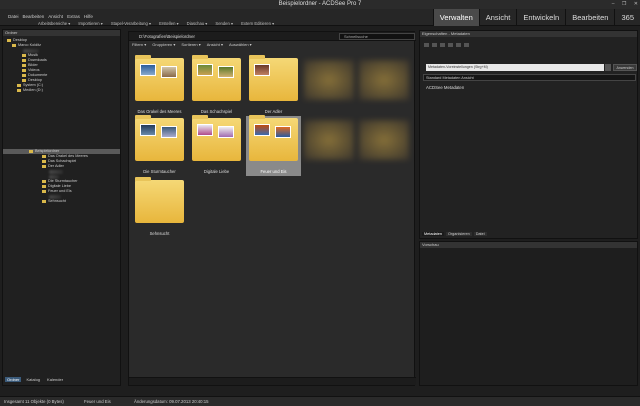 Image resolution: width=640 pixels, height=406 pixels. Describe the element at coordinates (216, 145) in the screenshot. I see `thumbnail-digitale-liebe: Digitale Liebe` at that location.